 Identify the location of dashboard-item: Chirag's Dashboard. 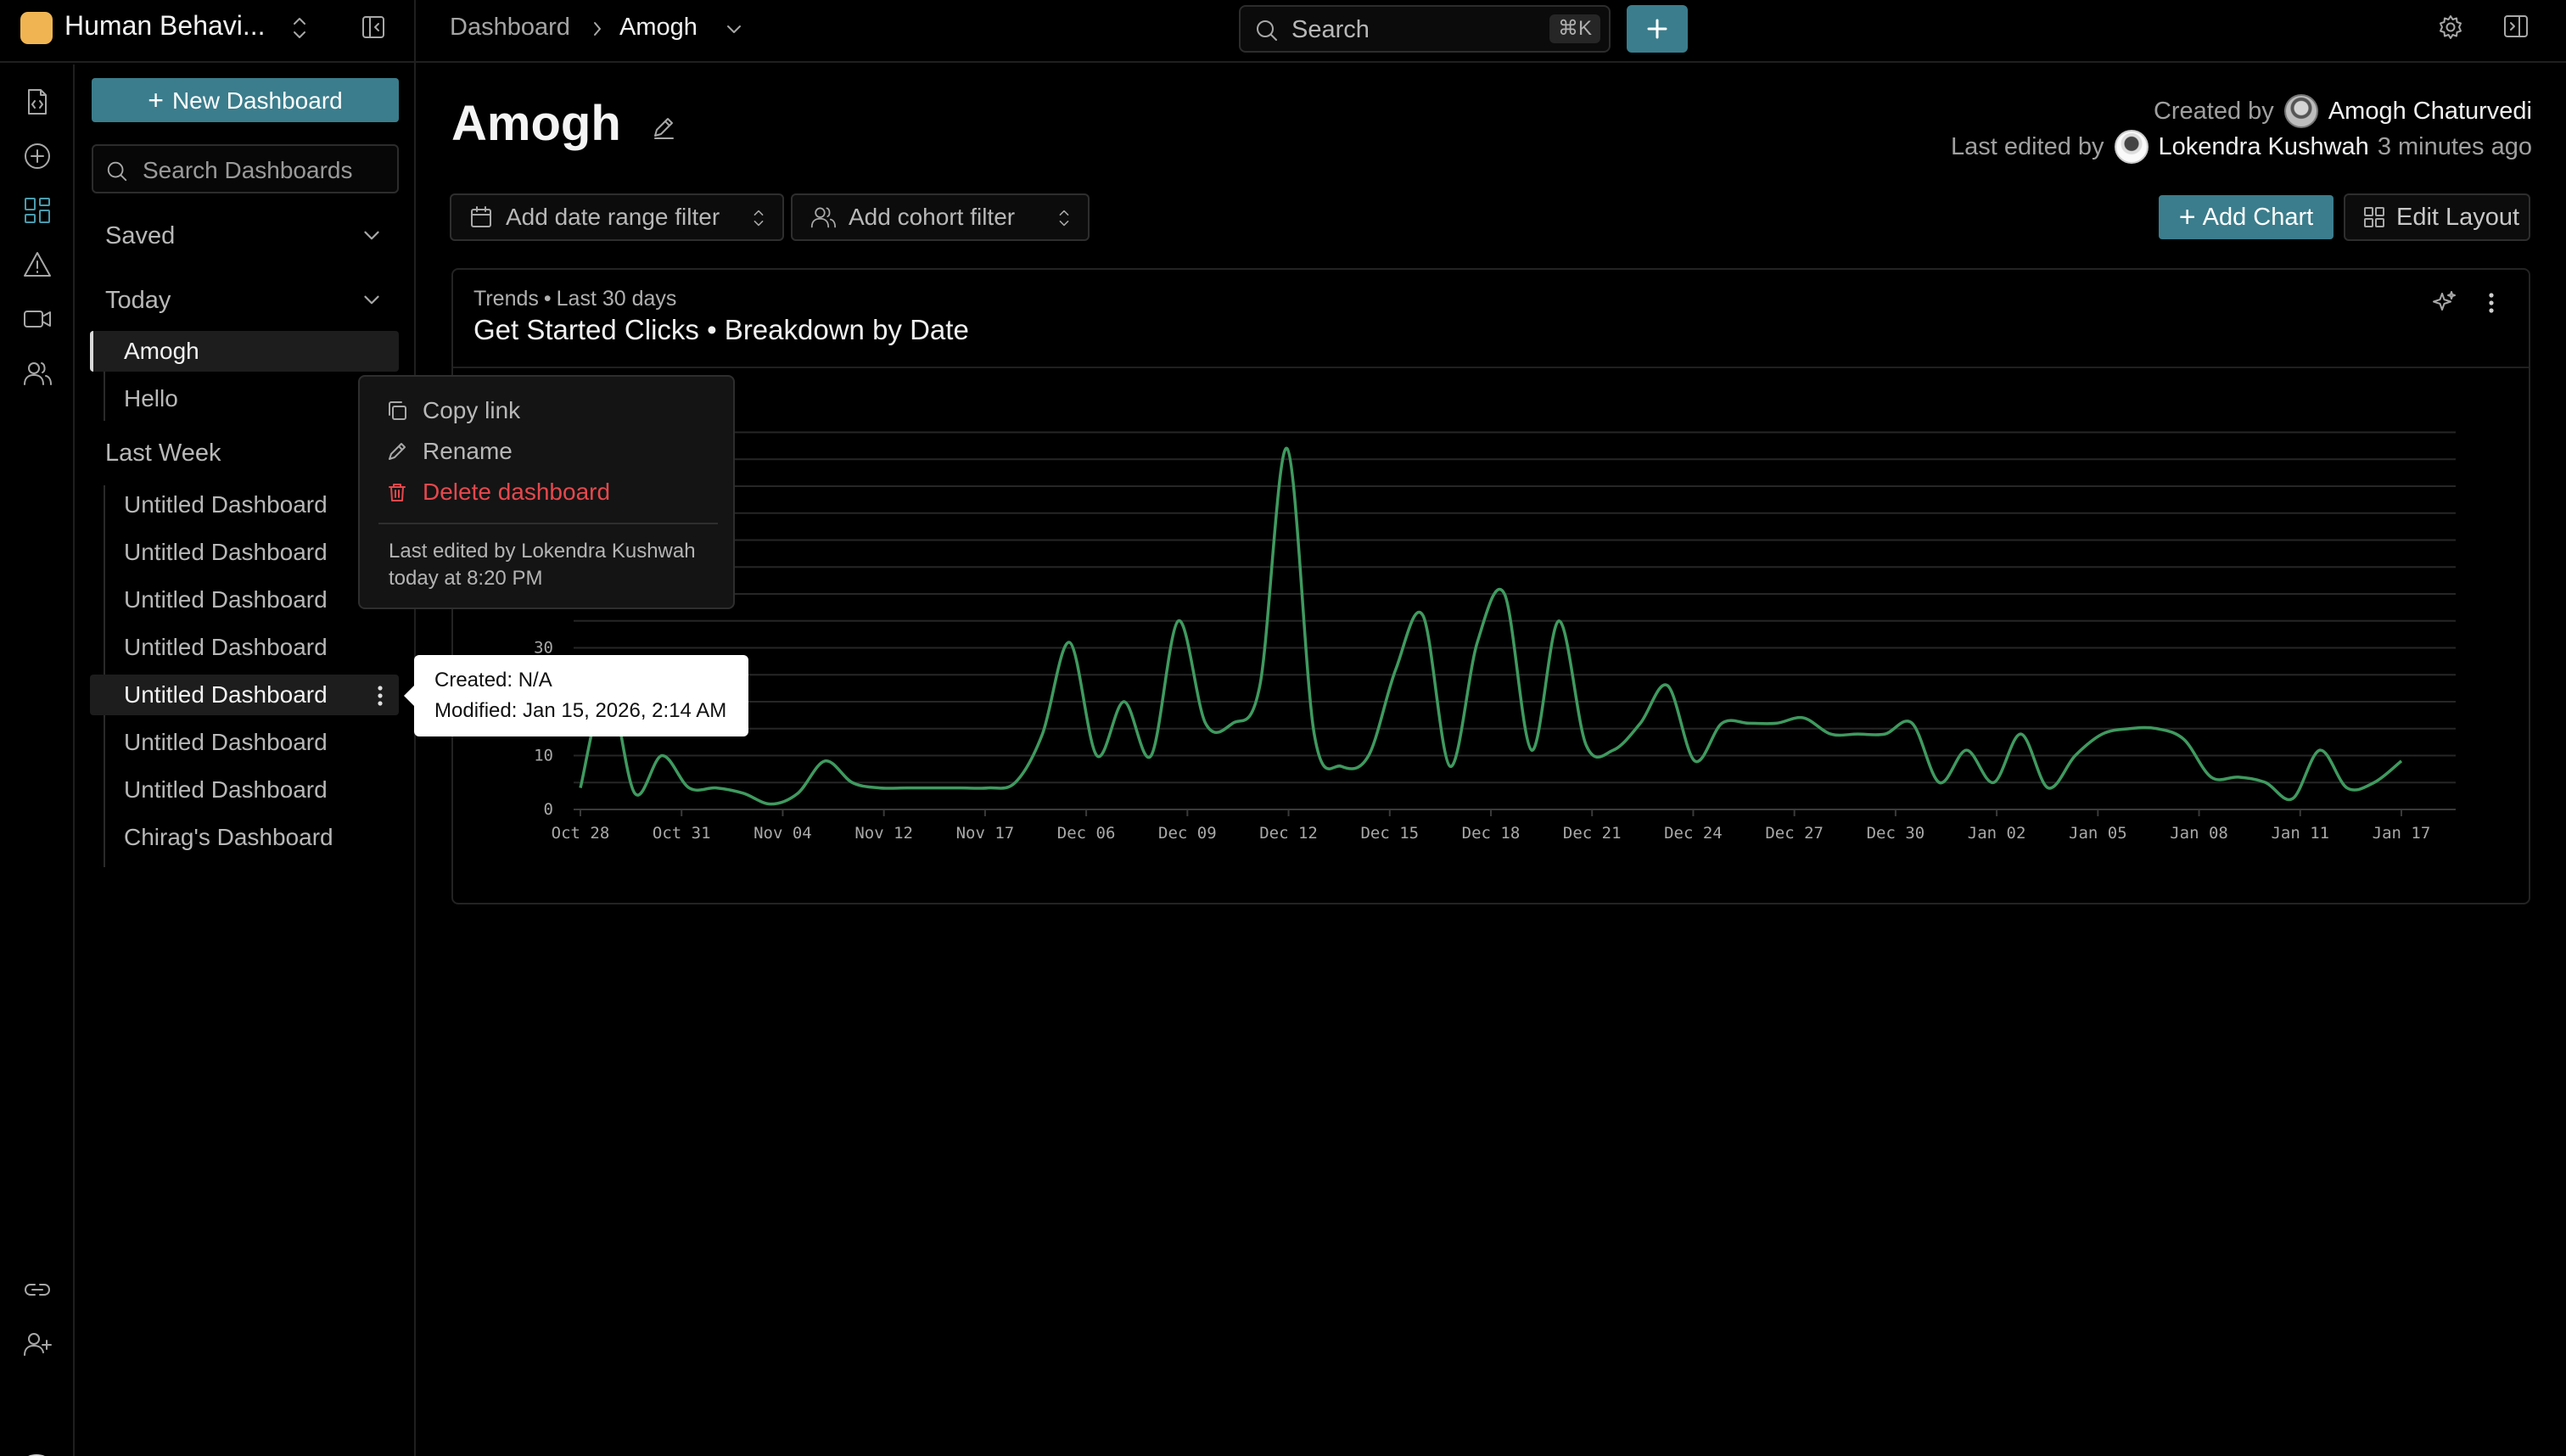
(244, 837).